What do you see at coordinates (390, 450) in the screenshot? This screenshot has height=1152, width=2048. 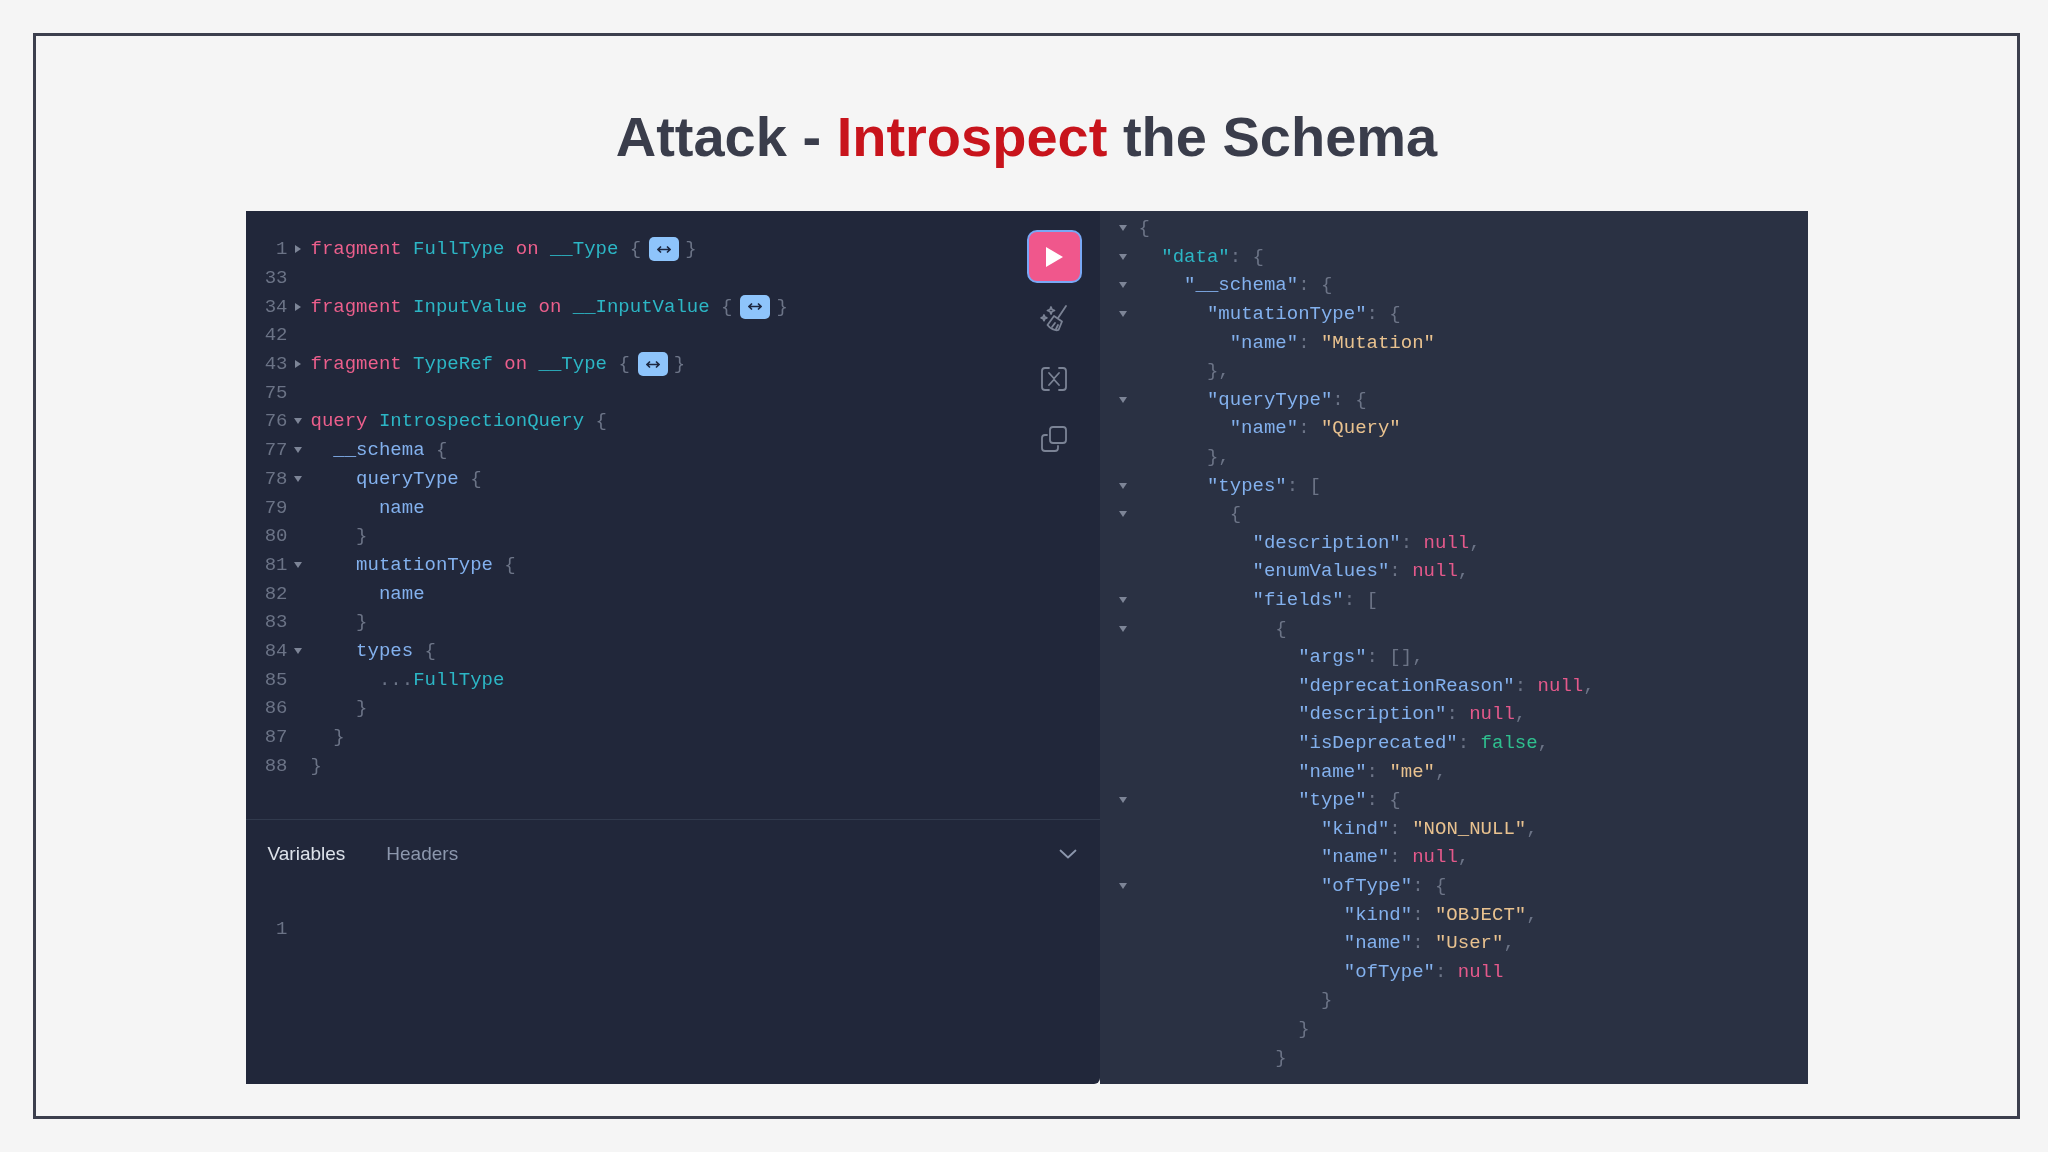 I see `code-text: __schema {` at bounding box center [390, 450].